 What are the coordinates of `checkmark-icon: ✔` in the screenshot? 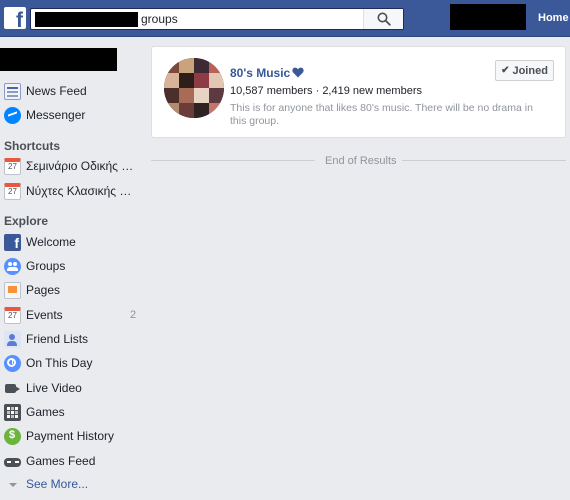 It's located at (505, 70).